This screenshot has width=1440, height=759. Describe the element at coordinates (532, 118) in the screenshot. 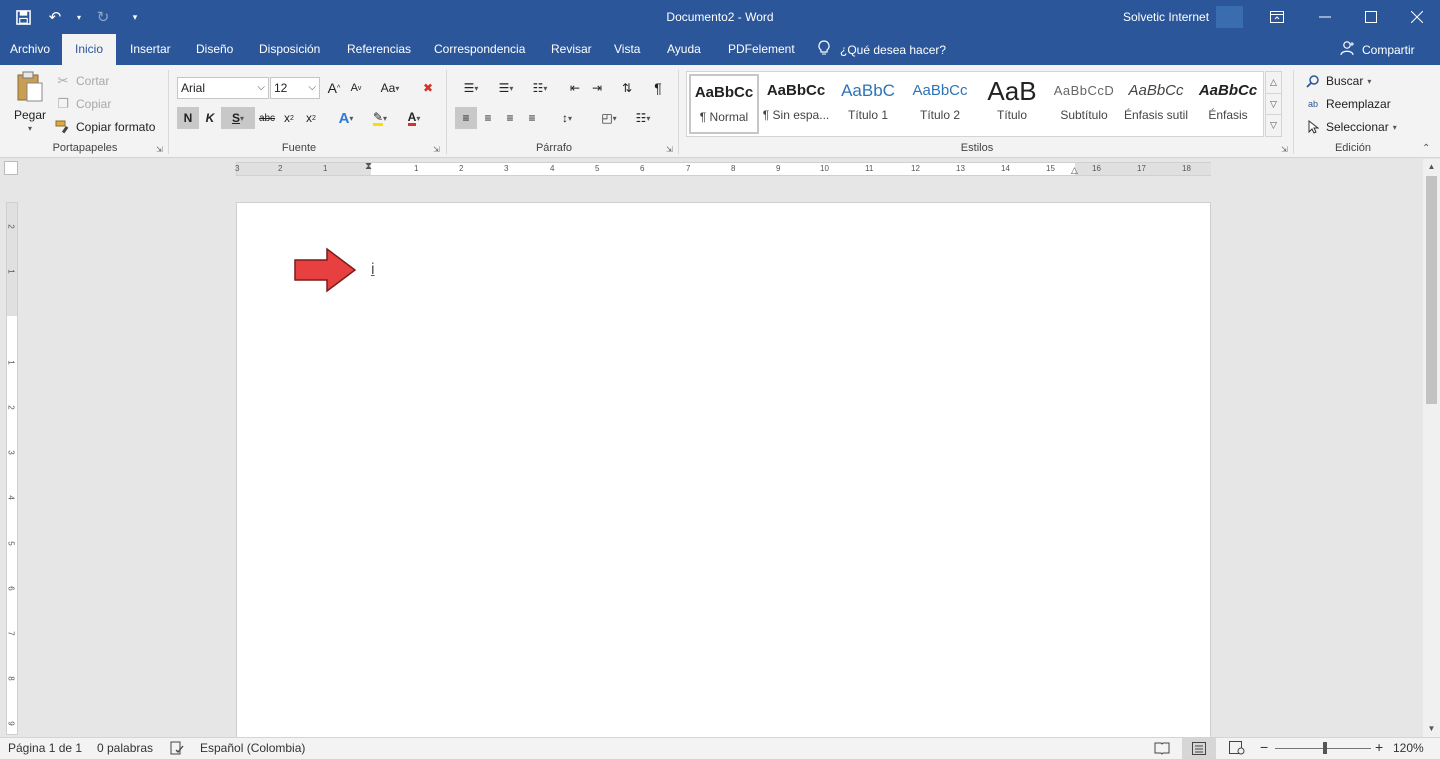

I see `justify-icon: ≡` at that location.